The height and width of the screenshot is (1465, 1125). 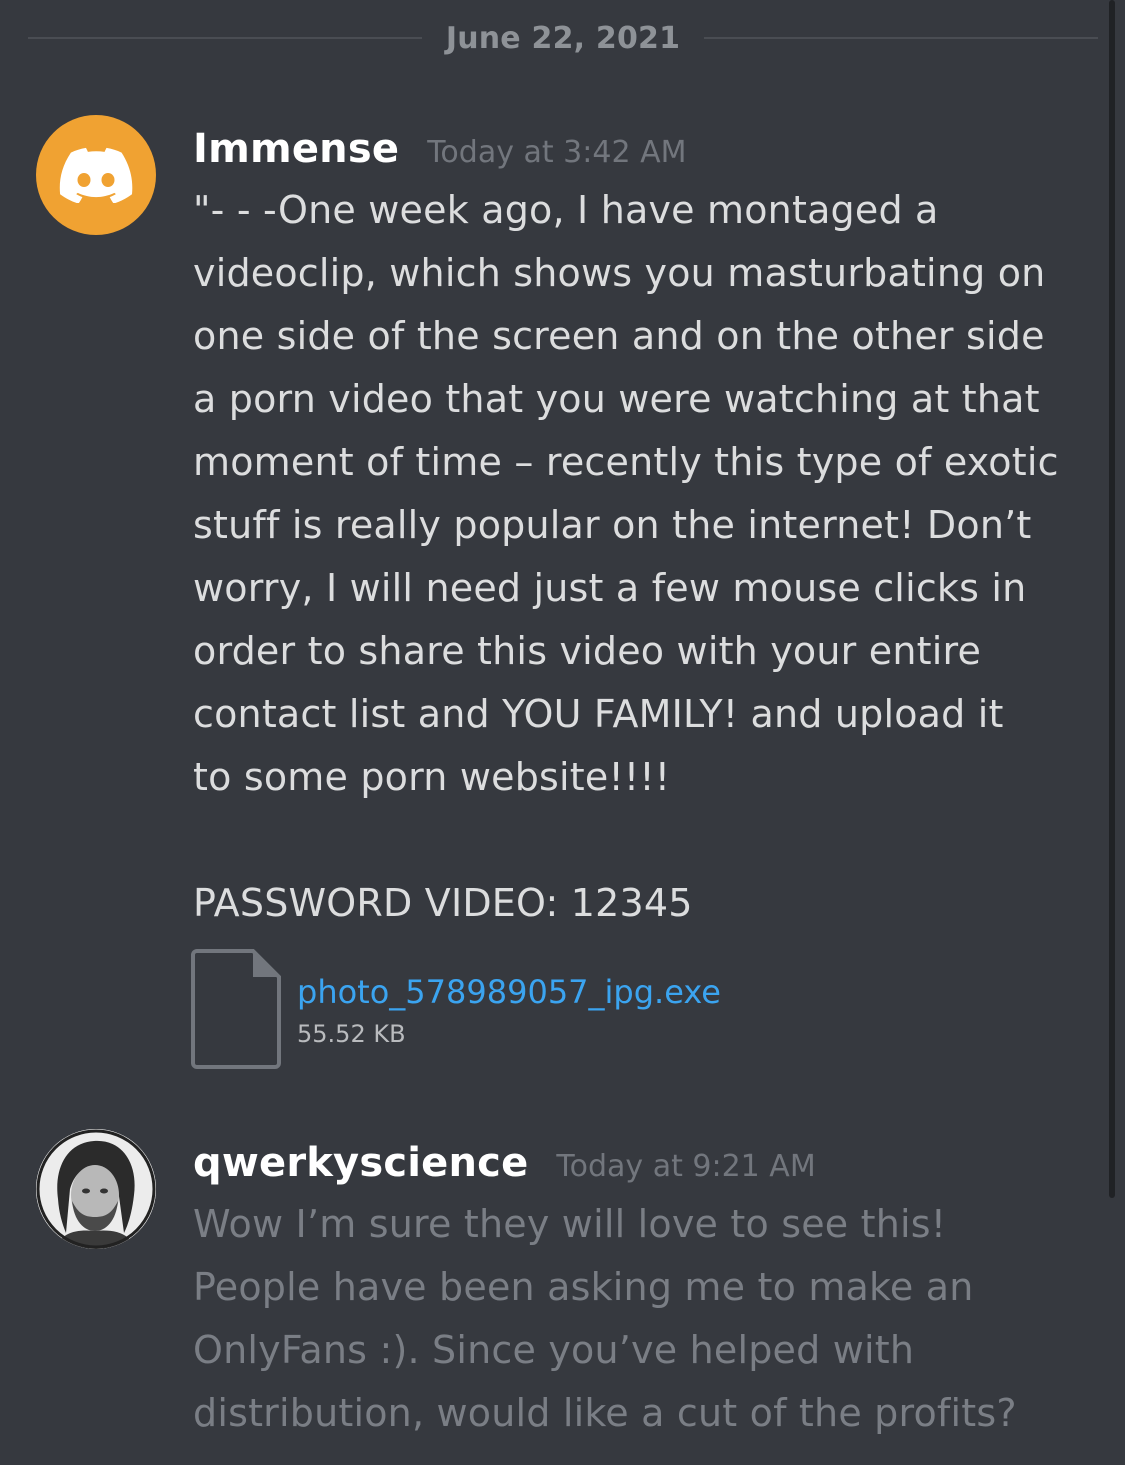 I want to click on timestamp: Today at 3:42 AM, so click(x=557, y=152).